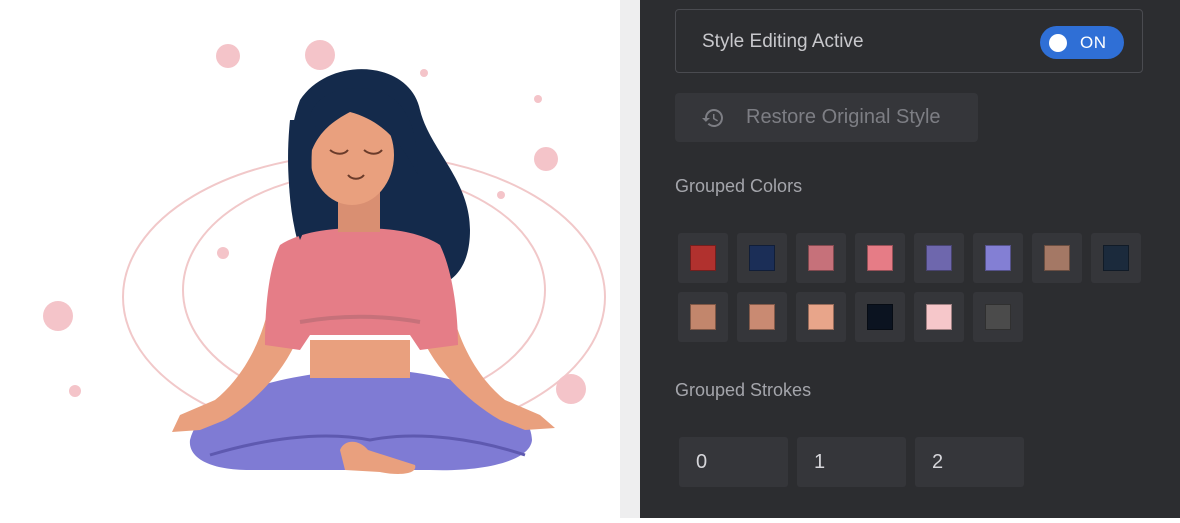 This screenshot has height=523, width=1180. What do you see at coordinates (1058, 43) in the screenshot?
I see `toggle-knob` at bounding box center [1058, 43].